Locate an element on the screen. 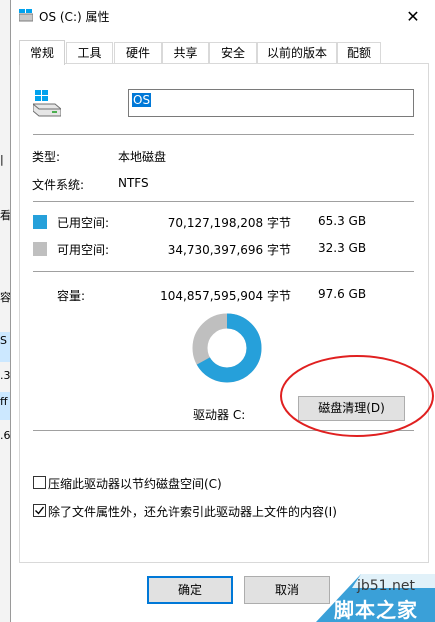 Image resolution: width=435 pixels, height=622 pixels. used-space-label: 已用空间: is located at coordinates (83, 223).